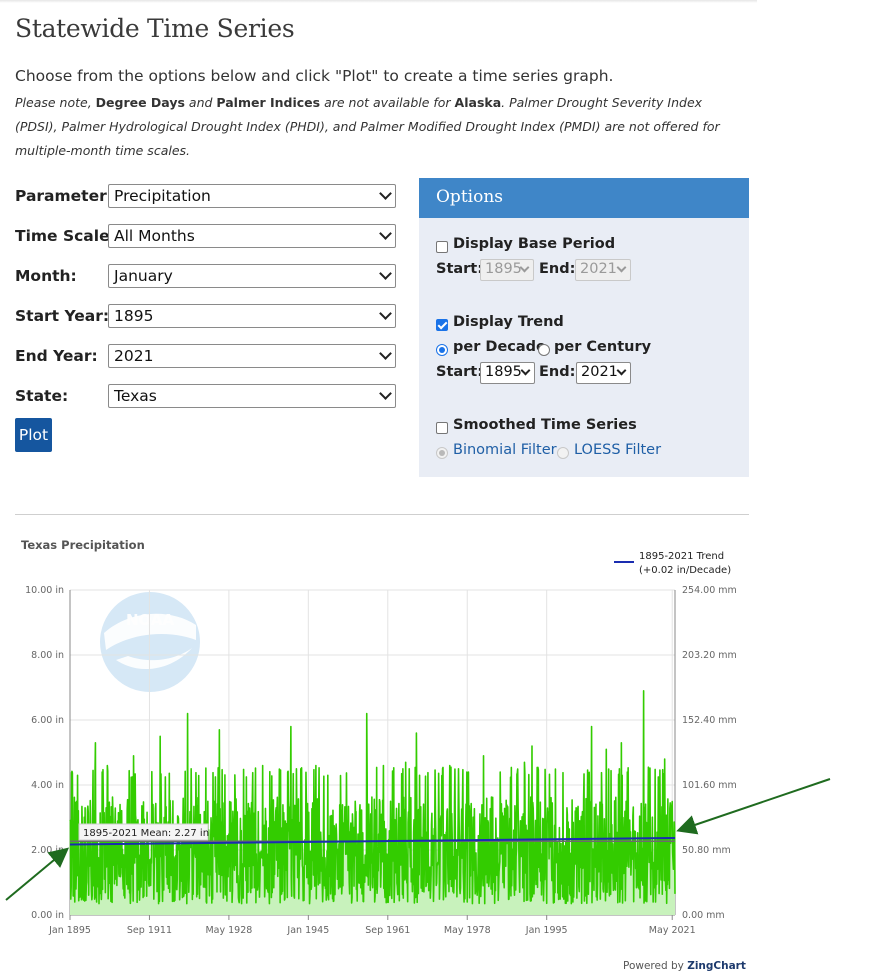 The image size is (894, 972). Describe the element at coordinates (706, 850) in the screenshot. I see `y-tick-right: 50.80 mm` at that location.